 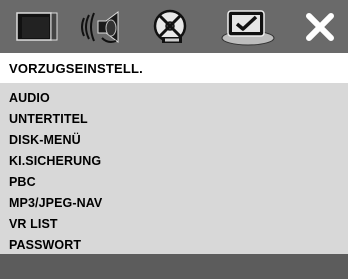 What do you see at coordinates (29, 98) in the screenshot?
I see `menu-item-audio: AUDIO` at bounding box center [29, 98].